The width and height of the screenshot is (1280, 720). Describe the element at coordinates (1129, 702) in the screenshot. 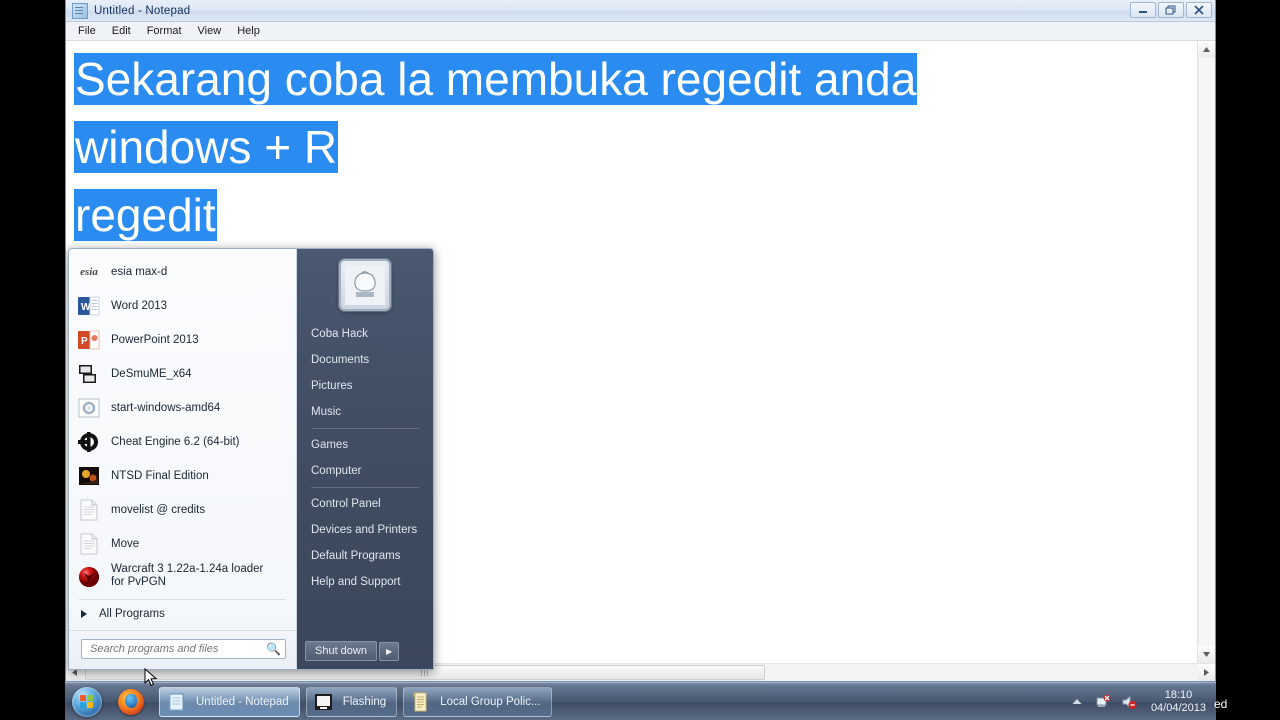

I see `volume-muted-icon` at that location.